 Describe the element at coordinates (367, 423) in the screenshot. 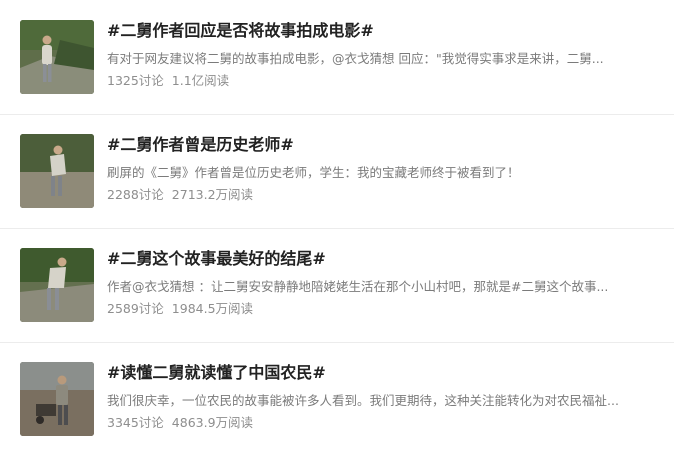

I see `topic-stats: 3345讨论 4863.9万阅读` at that location.